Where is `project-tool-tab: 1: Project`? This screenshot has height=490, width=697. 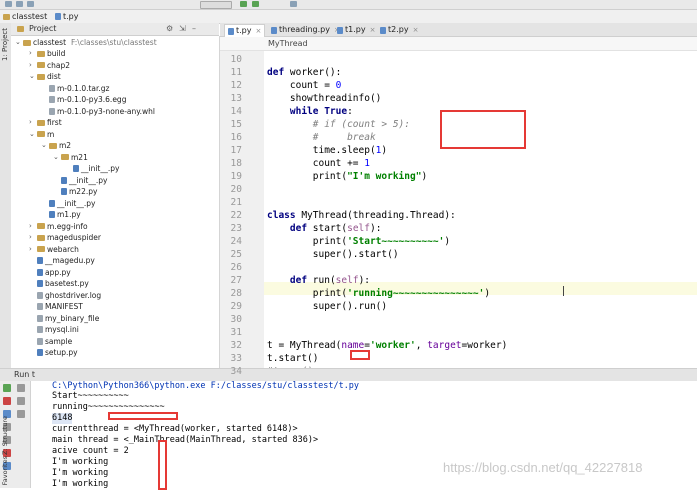
project-tool-tab: 1: Project is located at coordinates (5, 44).